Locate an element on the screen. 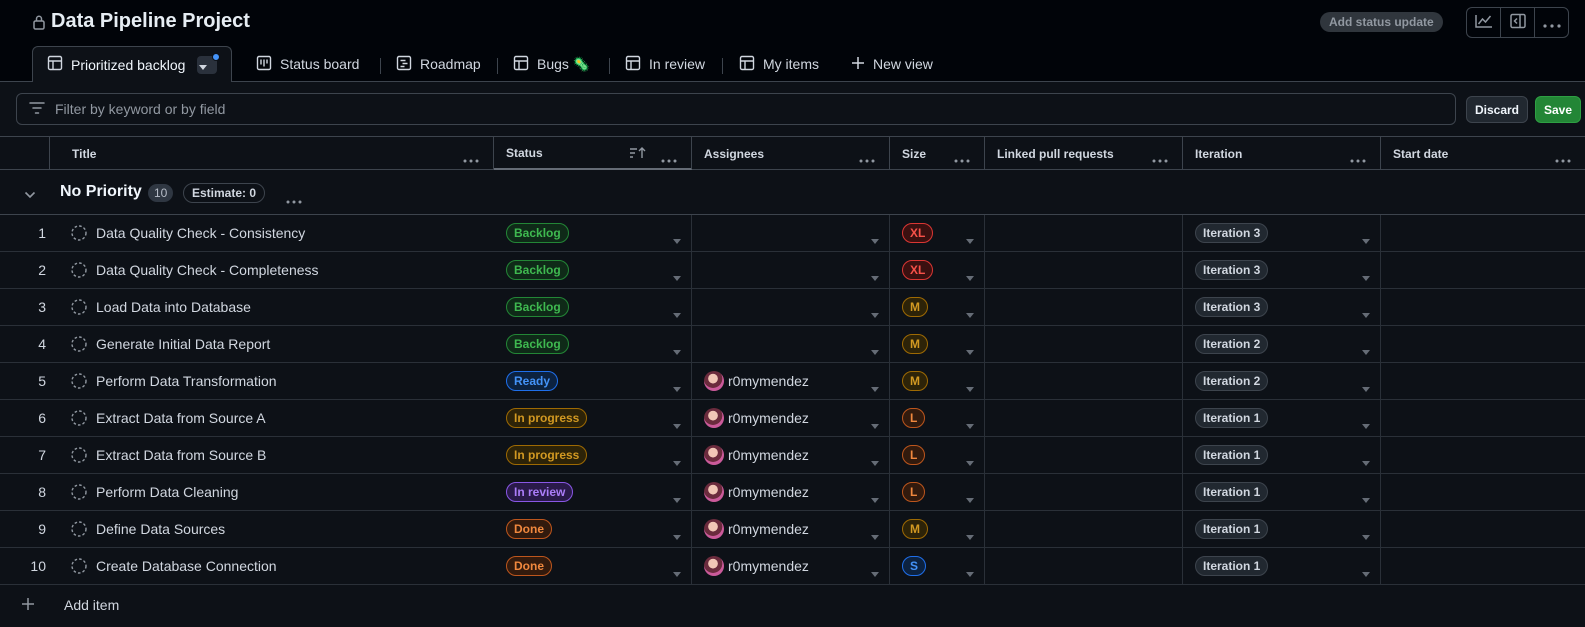  tab-options-button is located at coordinates (209, 63).